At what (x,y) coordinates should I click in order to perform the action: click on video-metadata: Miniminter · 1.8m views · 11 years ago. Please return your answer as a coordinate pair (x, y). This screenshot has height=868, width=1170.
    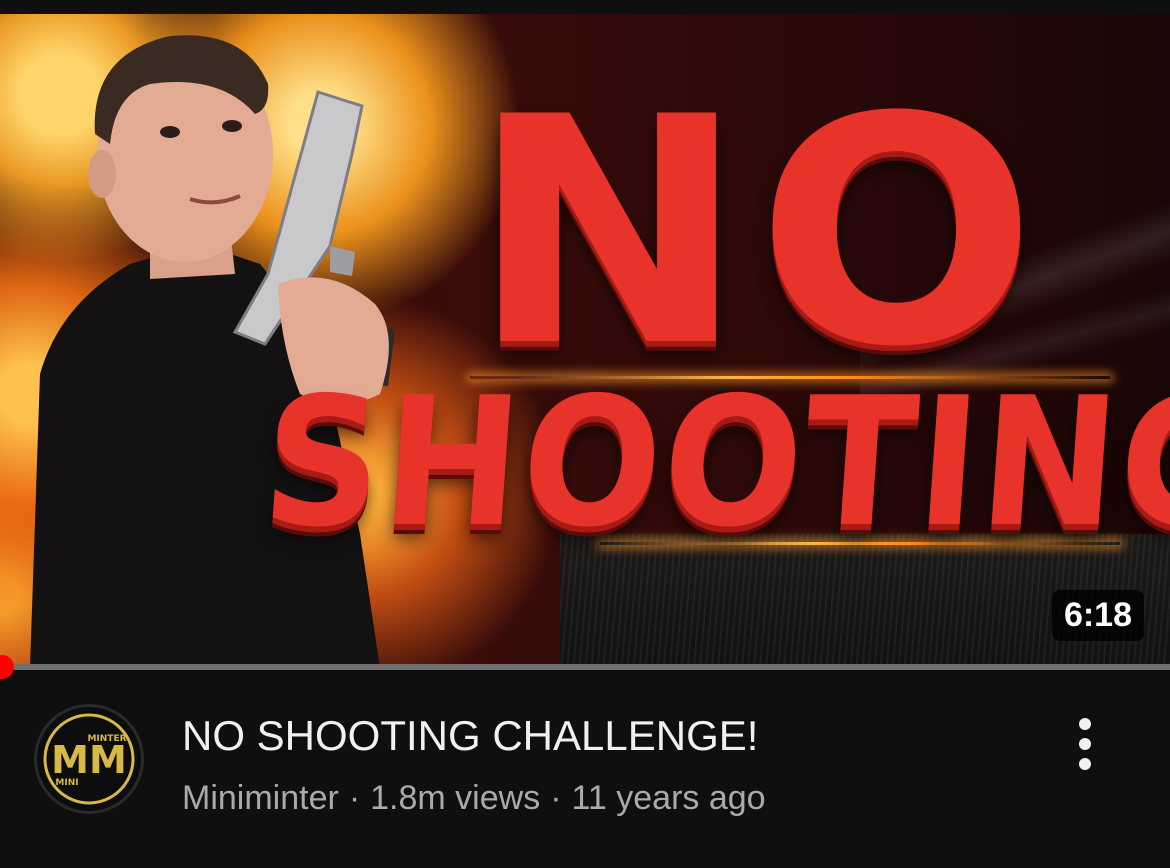
    Looking at the image, I should click on (474, 798).